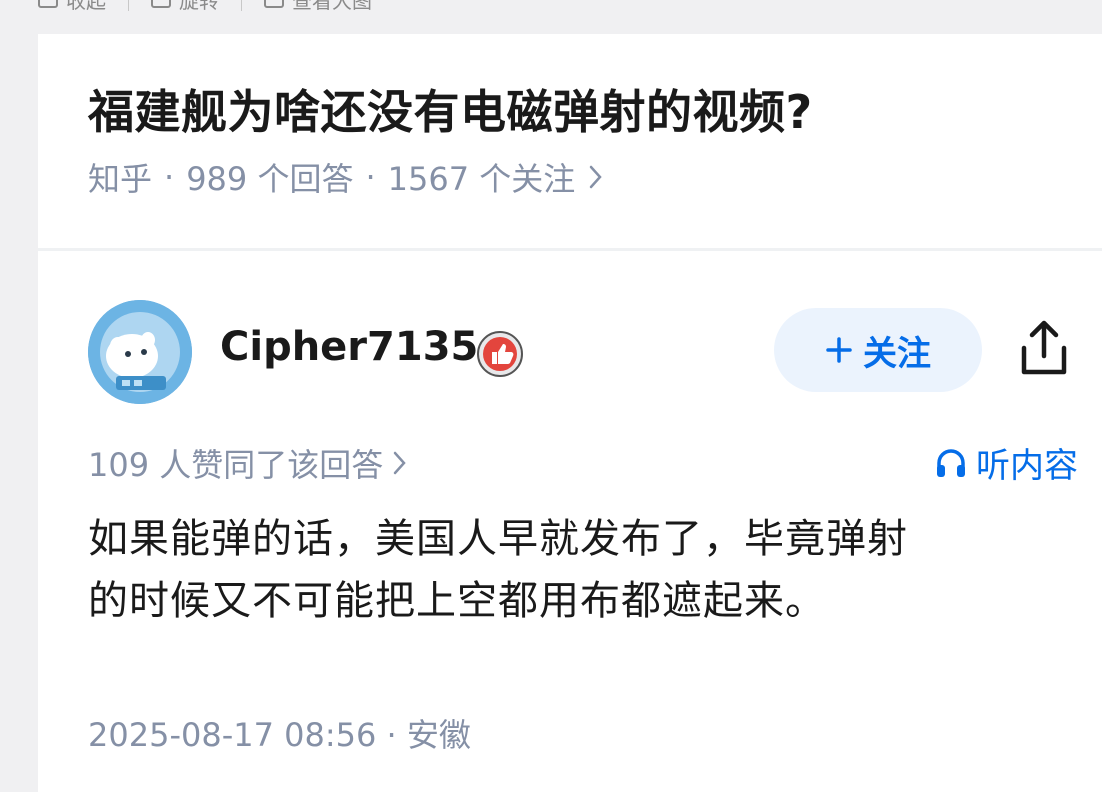  Describe the element at coordinates (951, 462) in the screenshot. I see `headphones-icon` at that location.